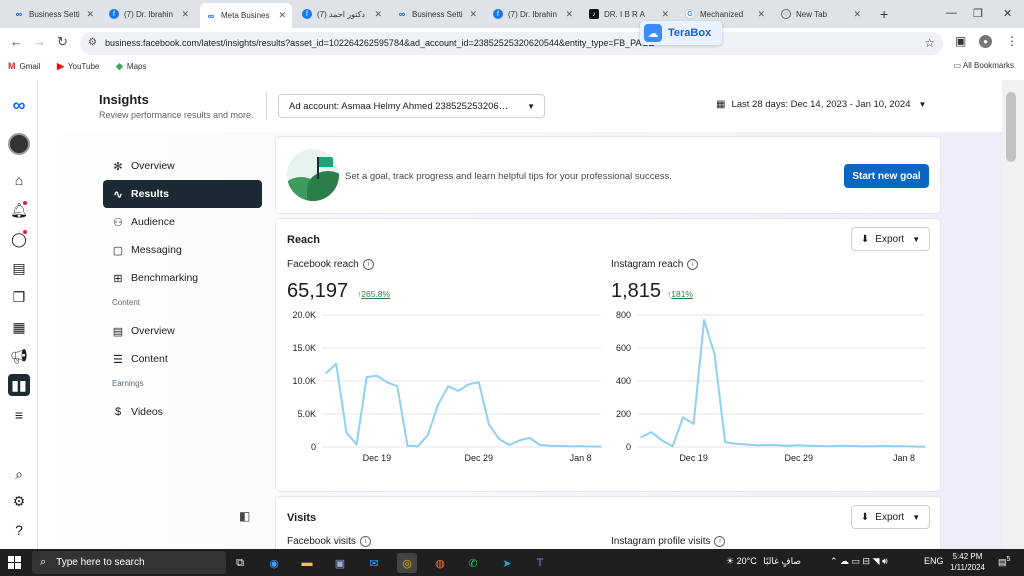 The width and height of the screenshot is (1024, 576). What do you see at coordinates (92, 42) in the screenshot?
I see `site-info-icon: ⚙` at bounding box center [92, 42].